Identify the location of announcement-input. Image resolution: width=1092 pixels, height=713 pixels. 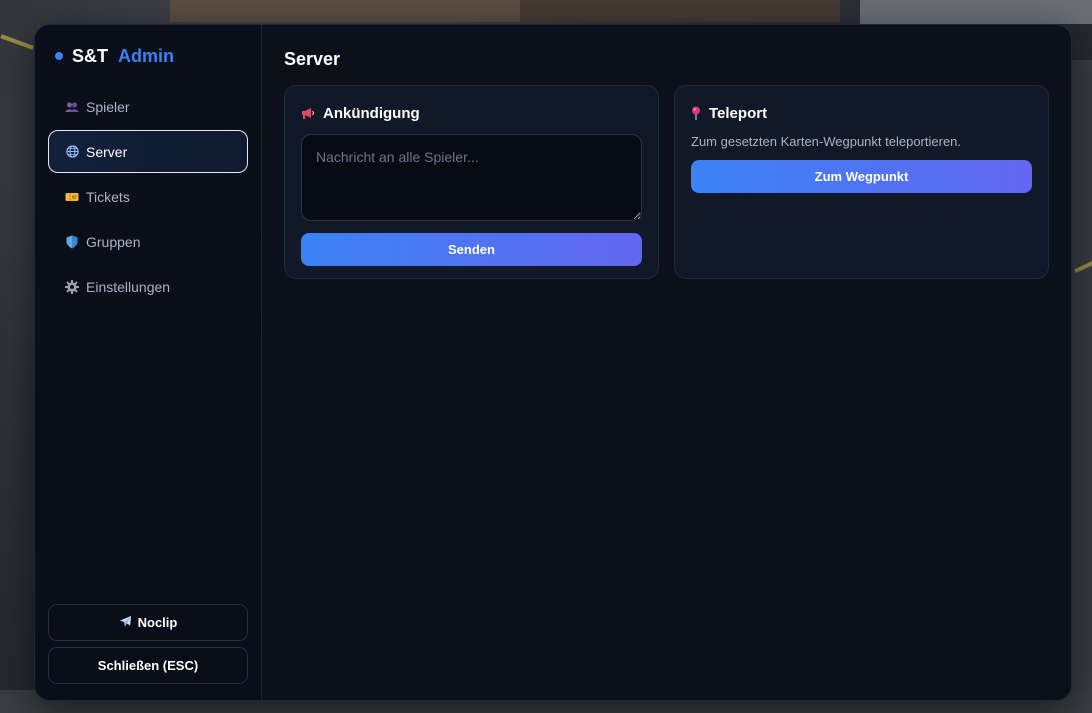
(471, 177).